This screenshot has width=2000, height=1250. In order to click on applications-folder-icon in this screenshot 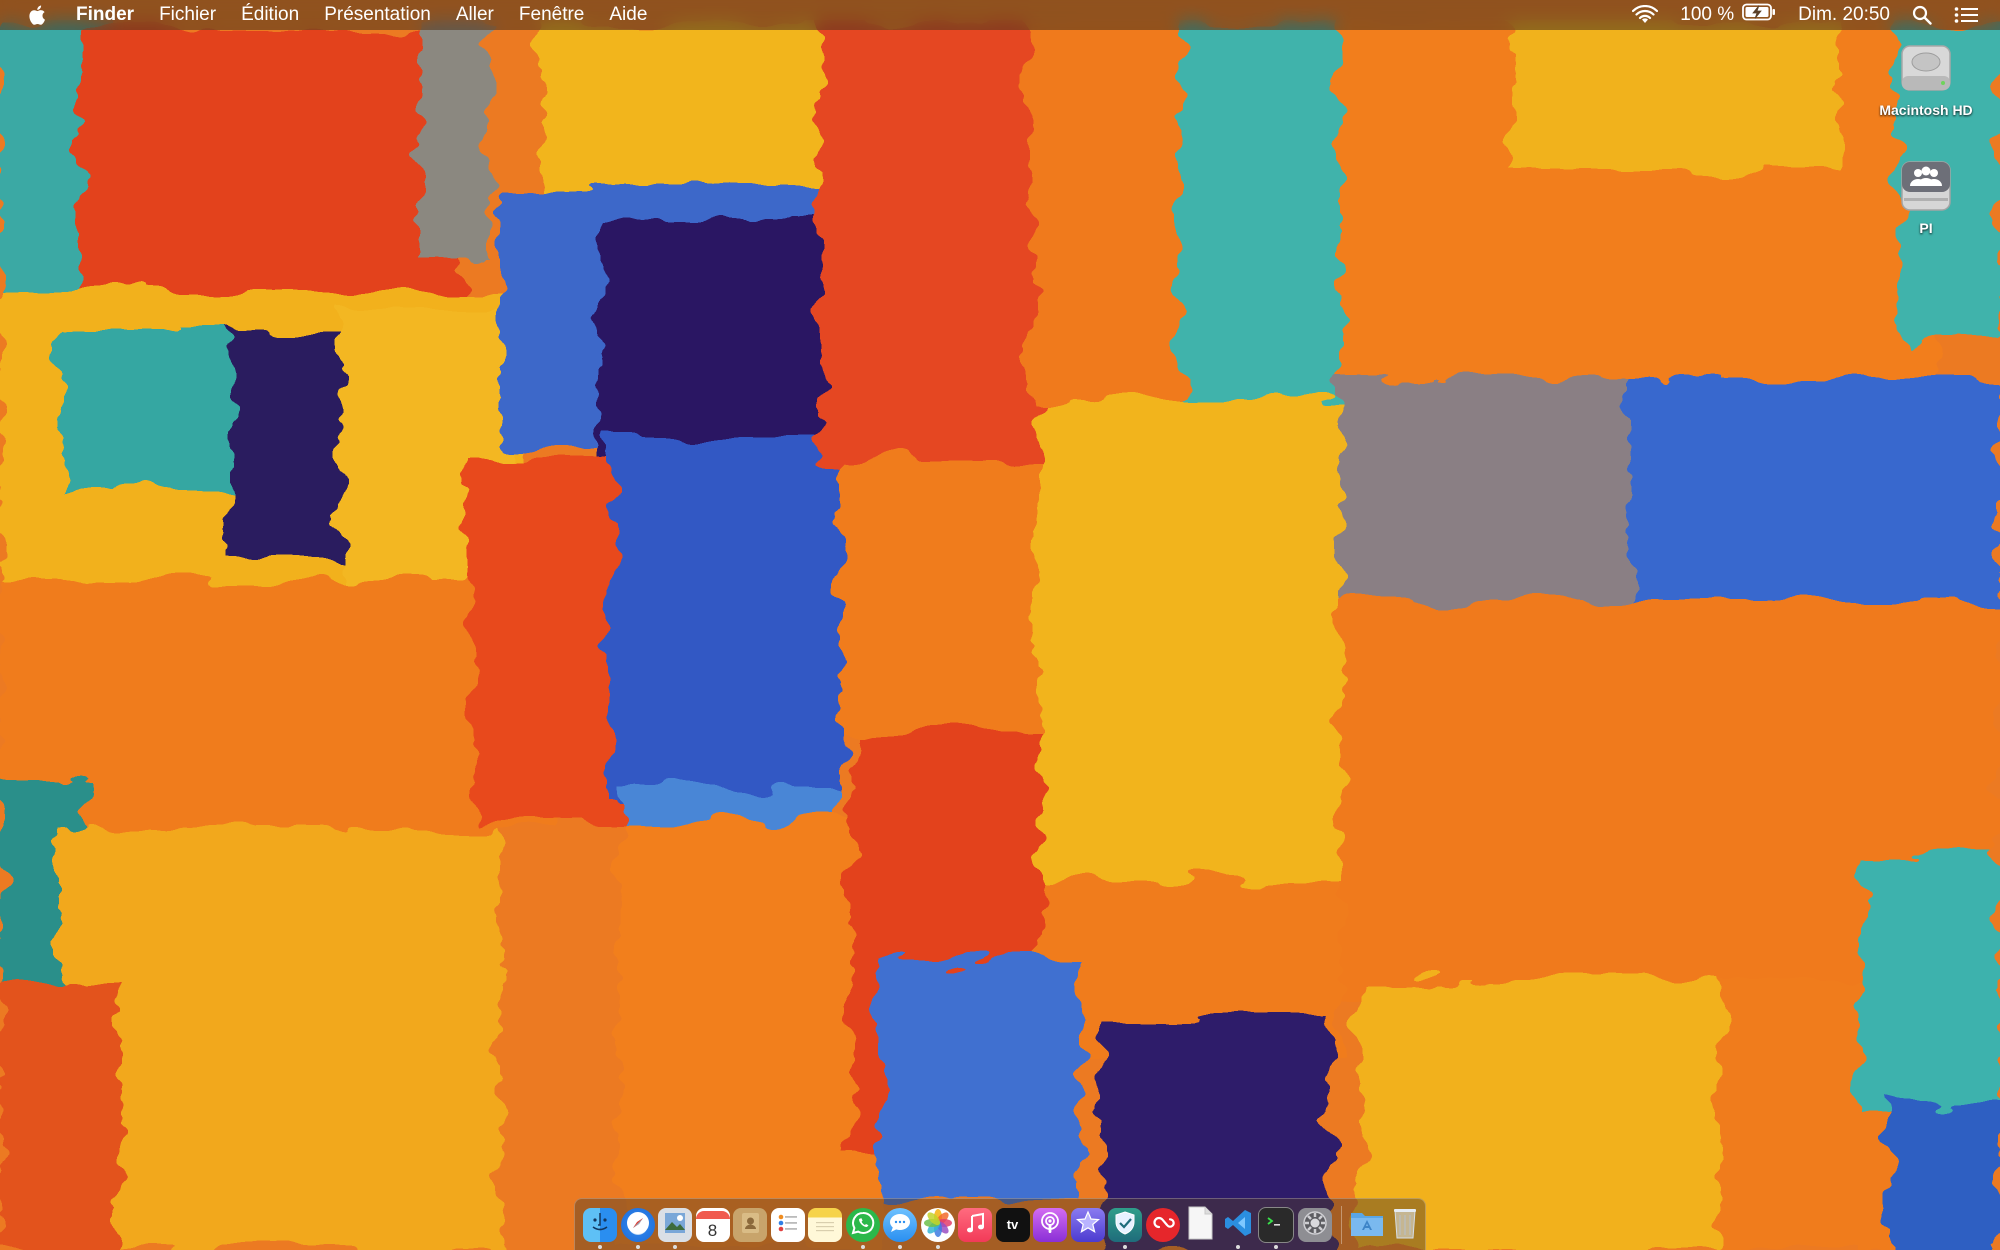, I will do `click(1367, 1224)`.